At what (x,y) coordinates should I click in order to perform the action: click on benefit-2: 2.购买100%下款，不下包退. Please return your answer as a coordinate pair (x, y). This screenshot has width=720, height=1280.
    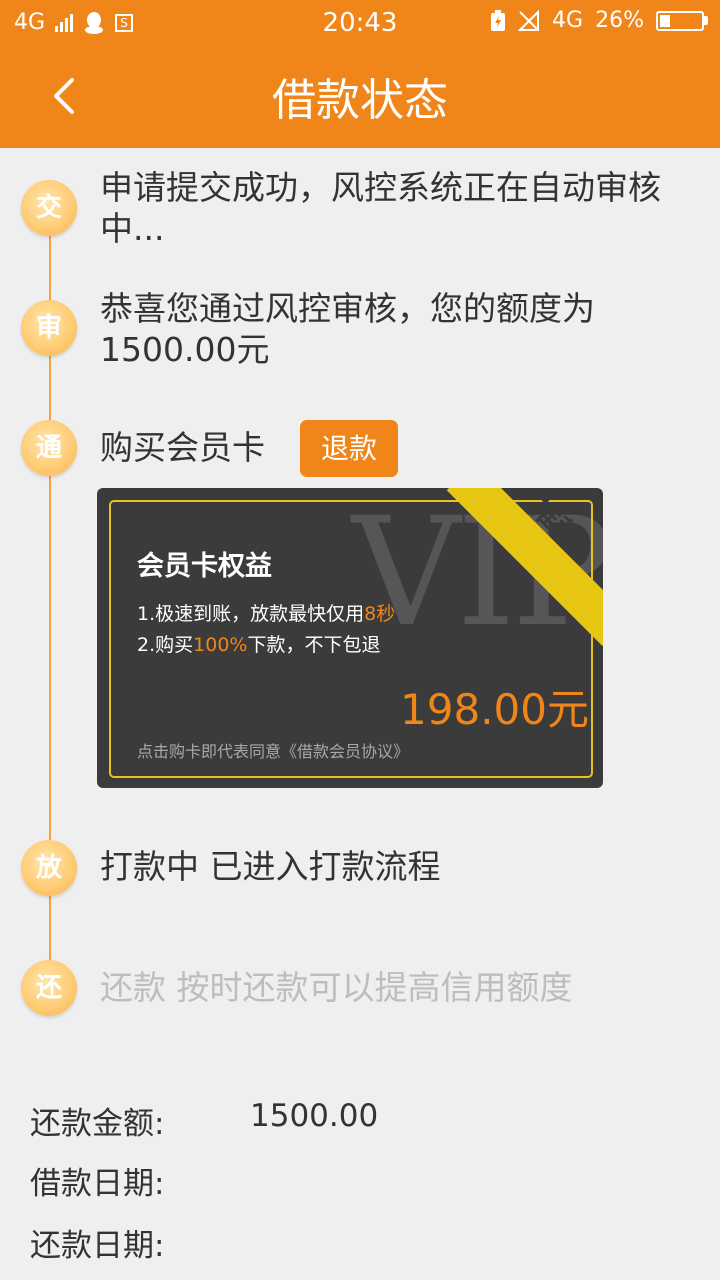
    Looking at the image, I should click on (258, 643).